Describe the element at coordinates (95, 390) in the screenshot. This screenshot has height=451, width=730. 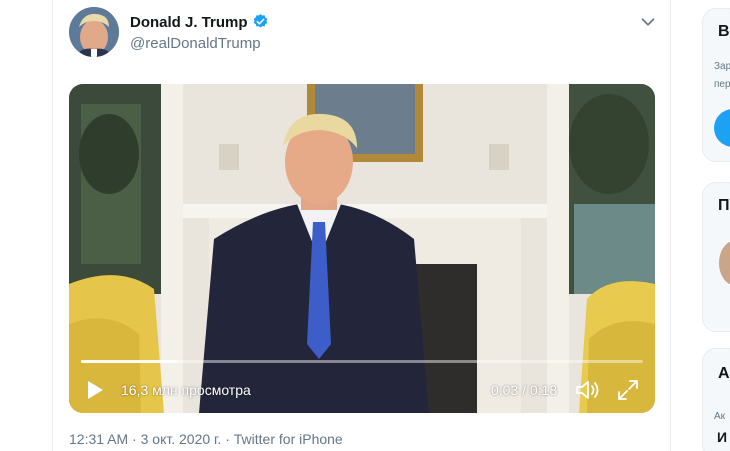
I see `play-icon` at that location.